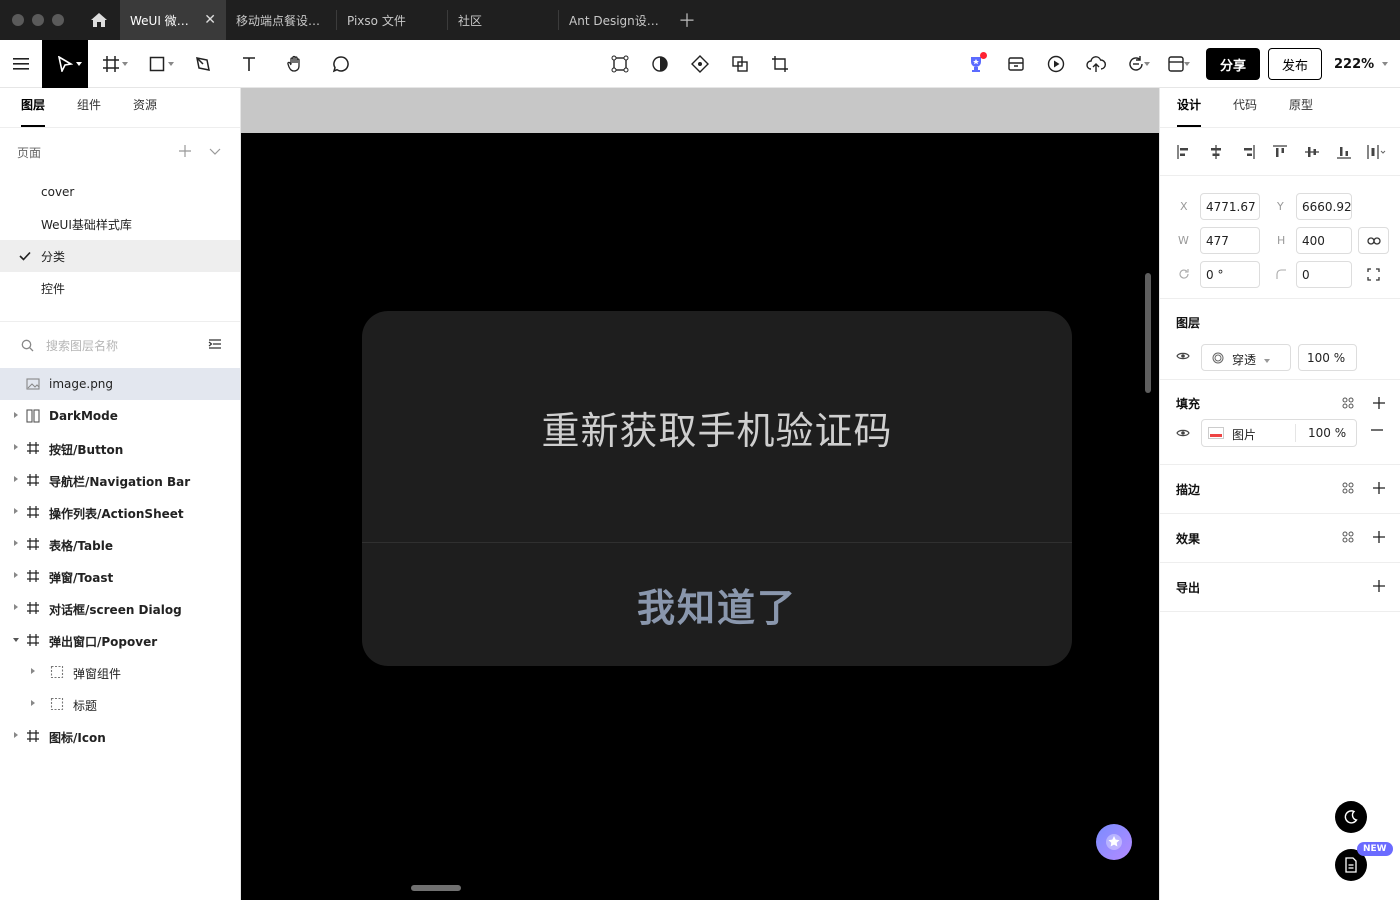  What do you see at coordinates (173, 20) in the screenshot?
I see `tab-weui: WeUI 微信设计规范 ✕` at bounding box center [173, 20].